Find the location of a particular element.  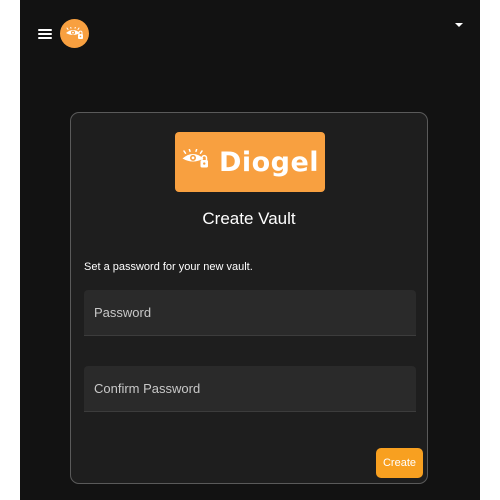

password-input is located at coordinates (250, 312).